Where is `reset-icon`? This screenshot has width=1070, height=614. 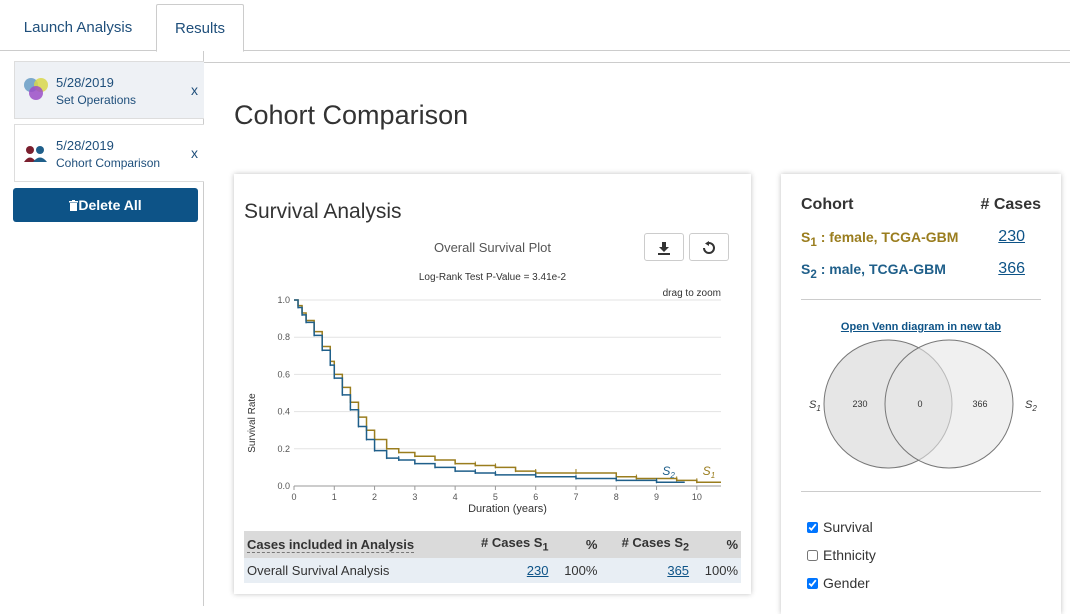
reset-icon is located at coordinates (709, 247).